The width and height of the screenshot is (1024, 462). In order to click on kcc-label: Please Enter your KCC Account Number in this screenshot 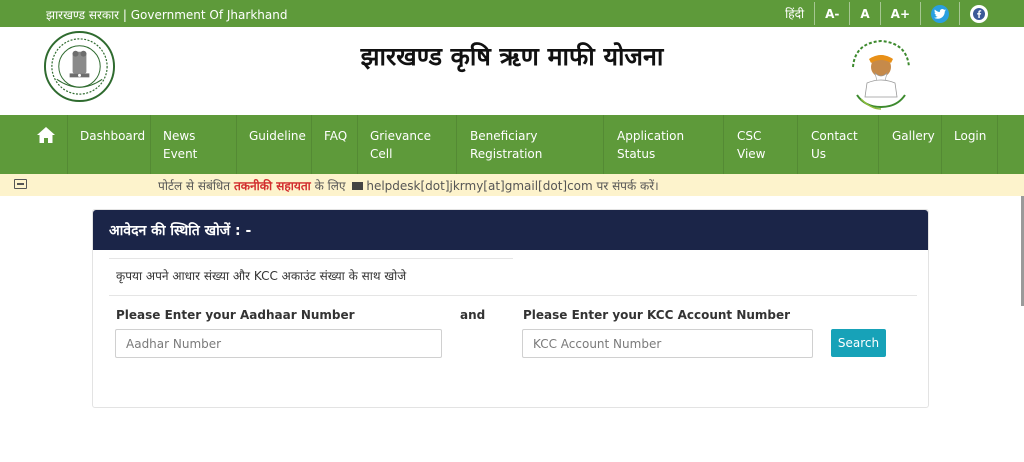, I will do `click(657, 315)`.